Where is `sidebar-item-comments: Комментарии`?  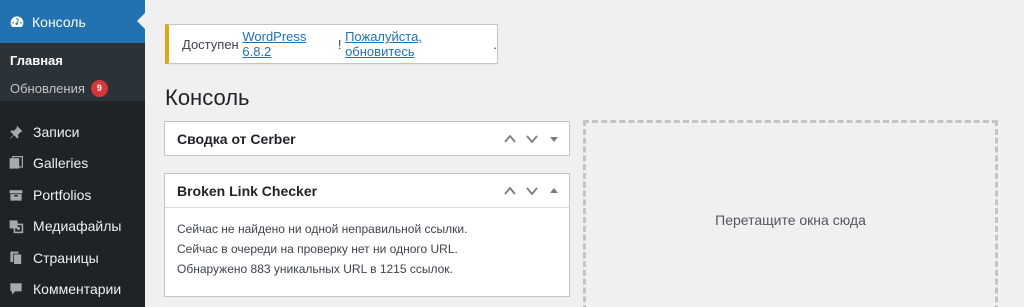 sidebar-item-comments: Комментарии is located at coordinates (72, 290).